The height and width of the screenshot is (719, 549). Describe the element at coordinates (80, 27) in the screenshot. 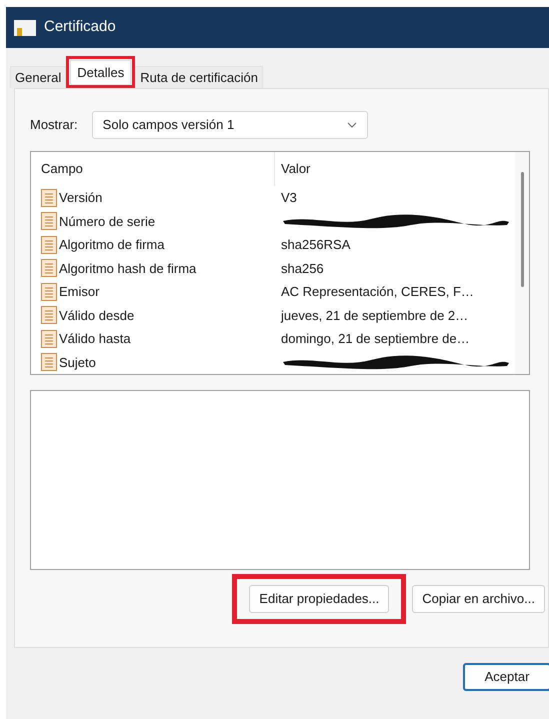

I see `window-title: Certificado` at that location.